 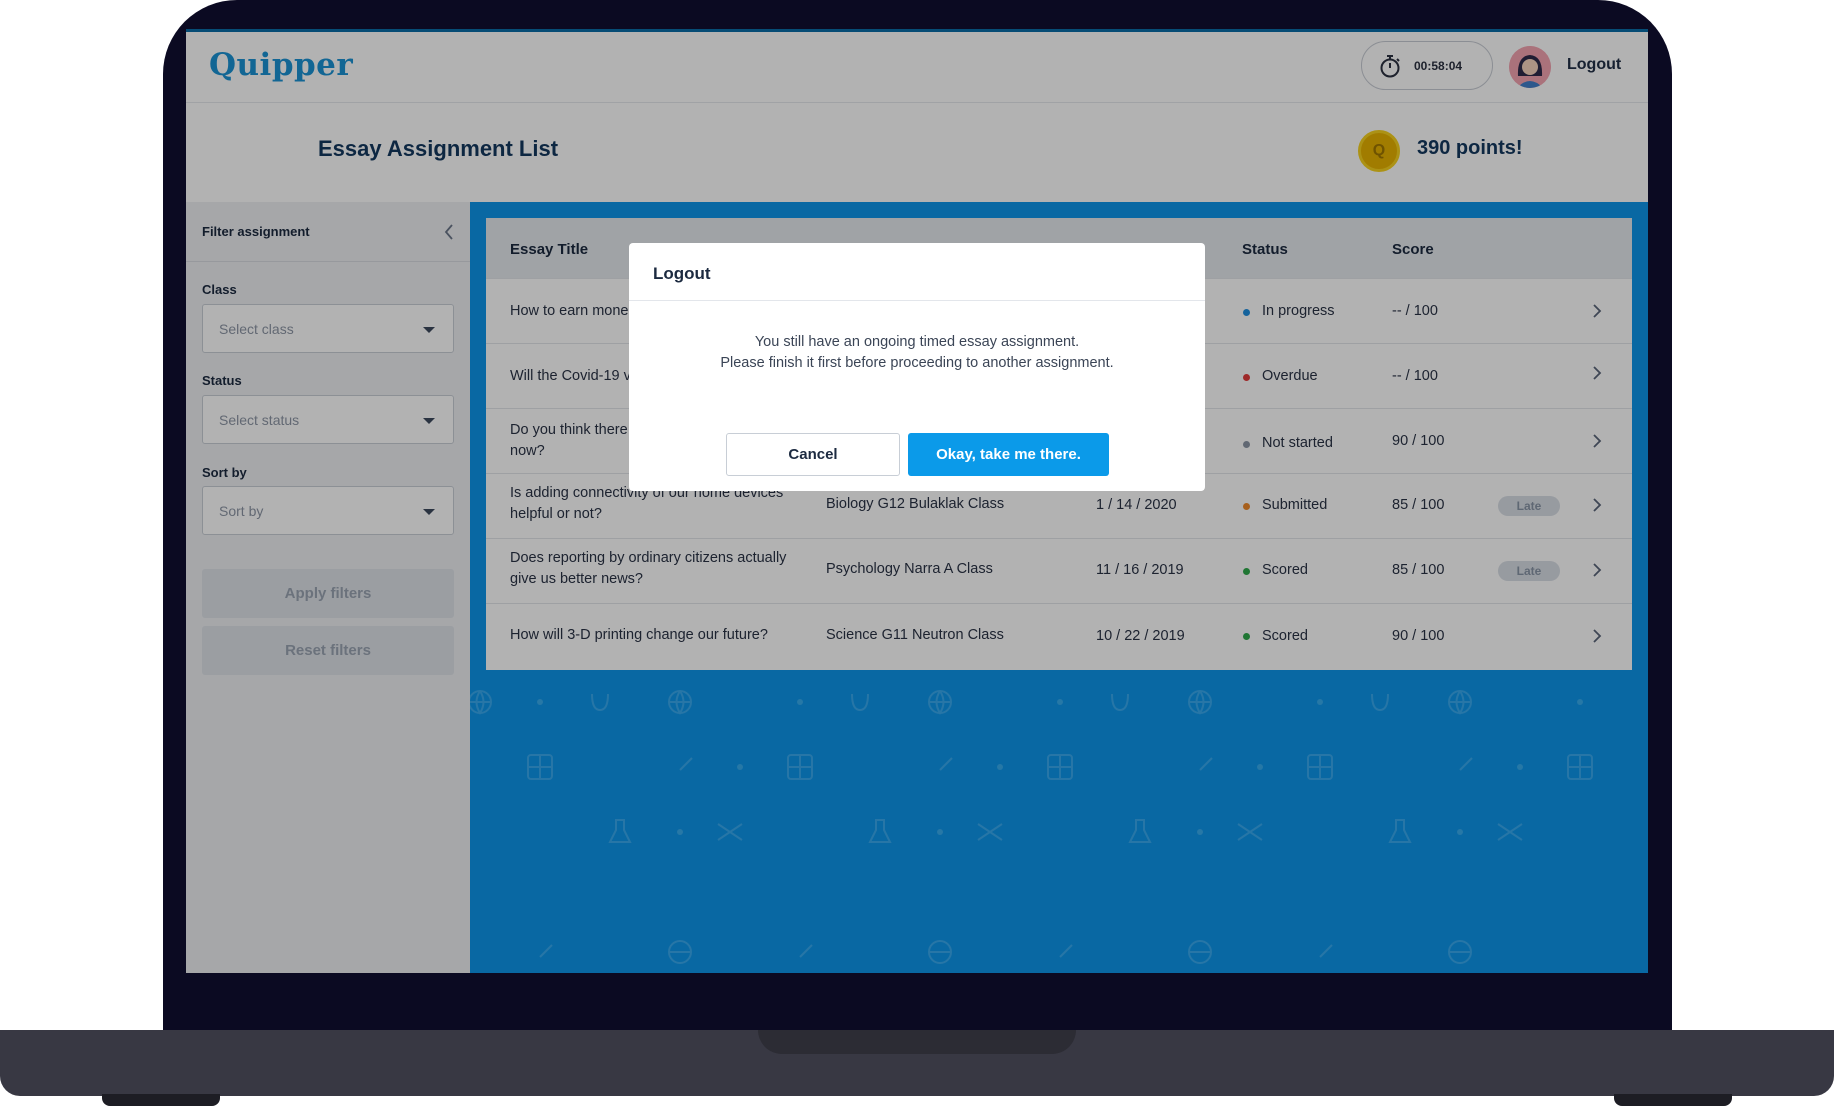 I want to click on confirm-button: Okay, take me there., so click(x=1008, y=454).